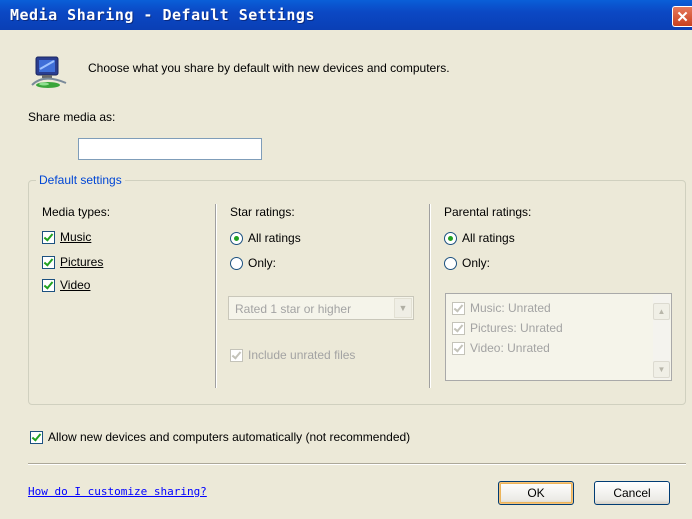 Image resolution: width=692 pixels, height=519 pixels. Describe the element at coordinates (274, 238) in the screenshot. I see `star-all-ratings-label: All ratings` at that location.